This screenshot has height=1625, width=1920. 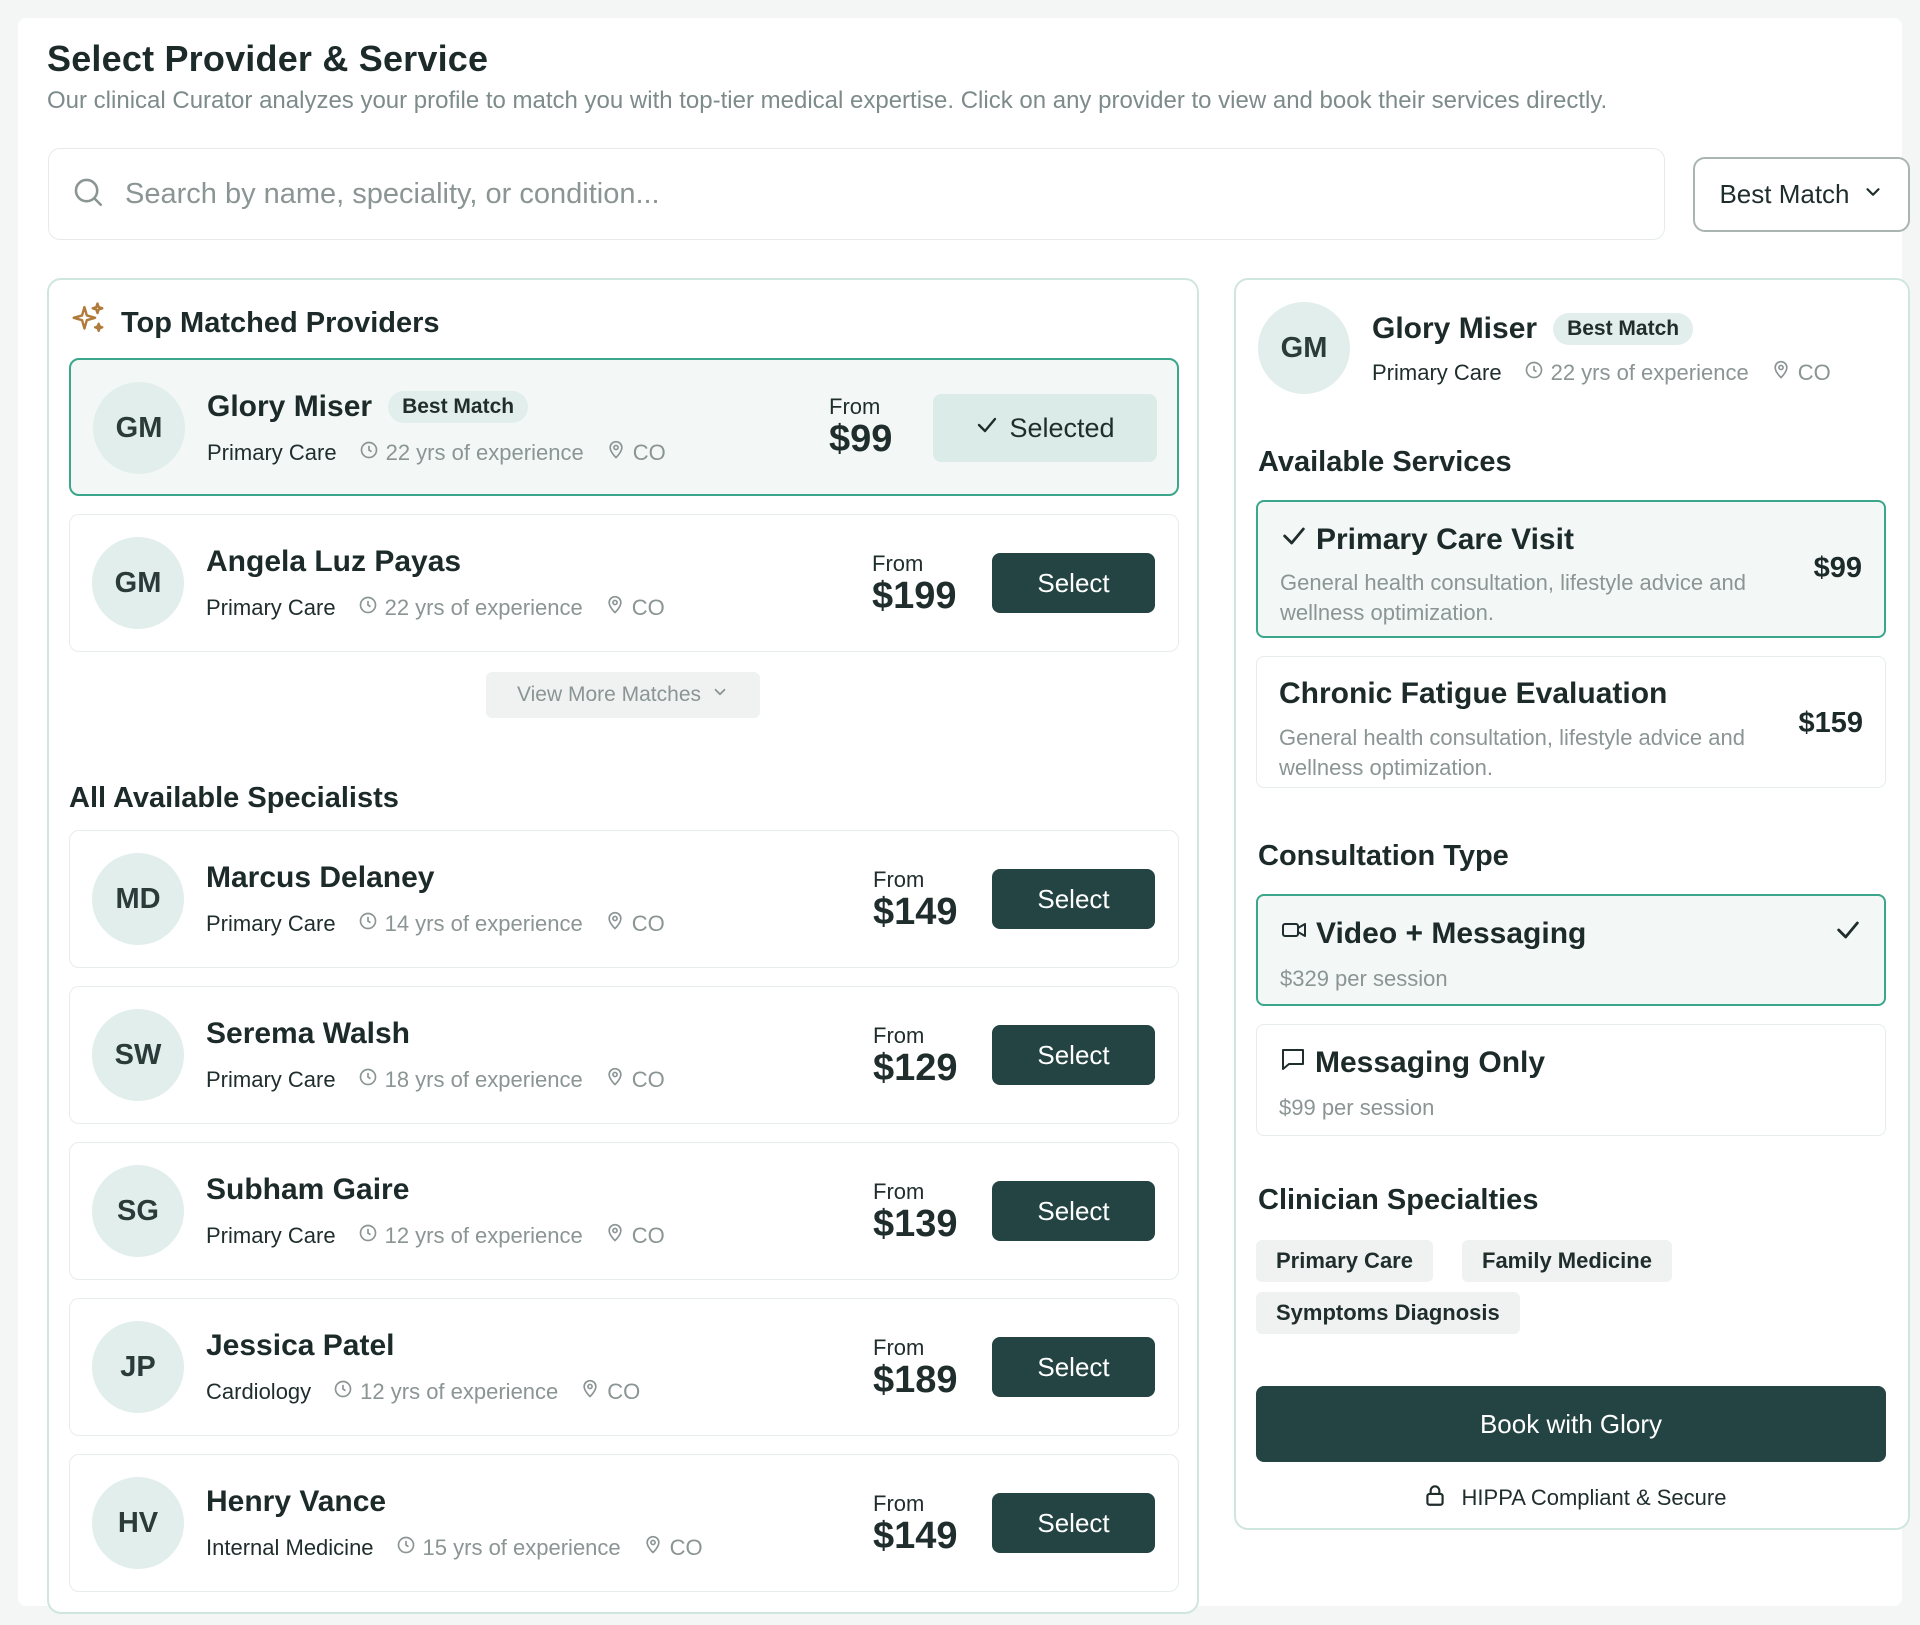 I want to click on consultation-title: Video + Messaging, so click(x=1451, y=933).